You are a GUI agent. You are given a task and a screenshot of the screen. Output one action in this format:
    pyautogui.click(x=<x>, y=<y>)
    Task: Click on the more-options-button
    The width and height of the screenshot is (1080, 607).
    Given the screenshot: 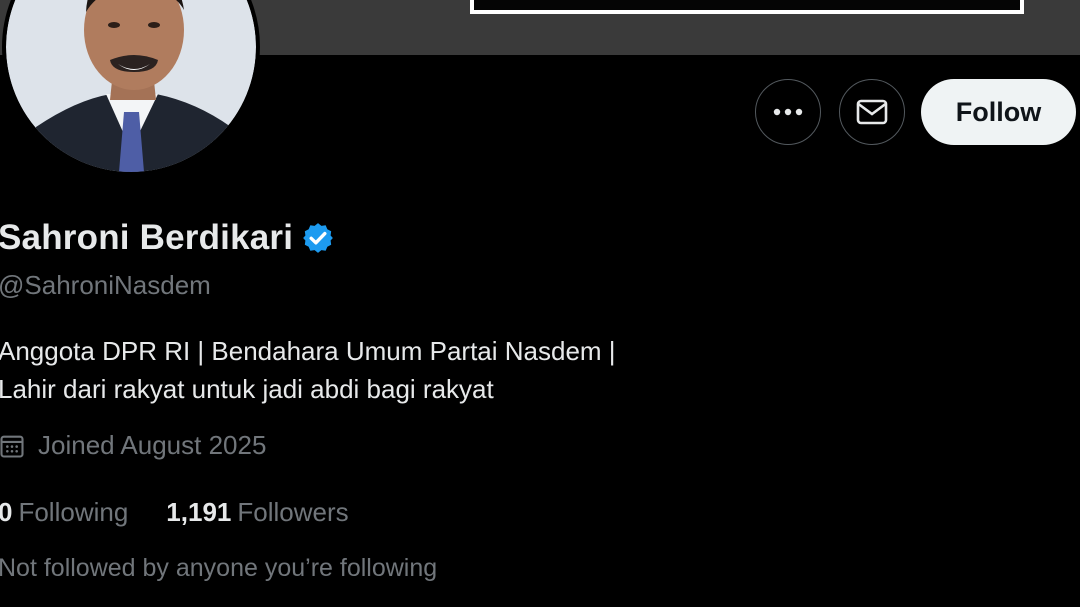 What is the action you would take?
    pyautogui.click(x=788, y=112)
    